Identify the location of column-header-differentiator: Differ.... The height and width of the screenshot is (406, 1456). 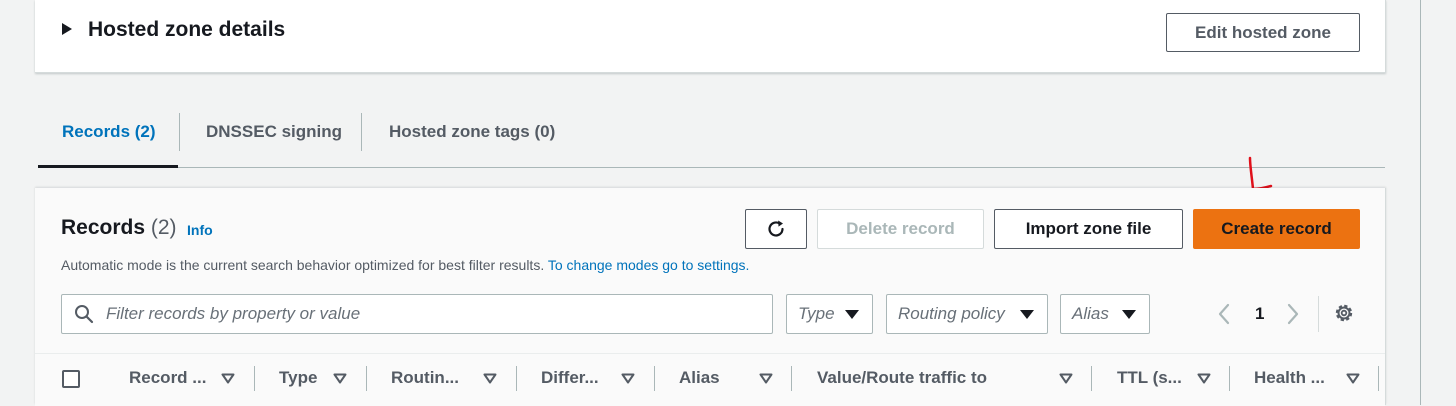
(570, 378).